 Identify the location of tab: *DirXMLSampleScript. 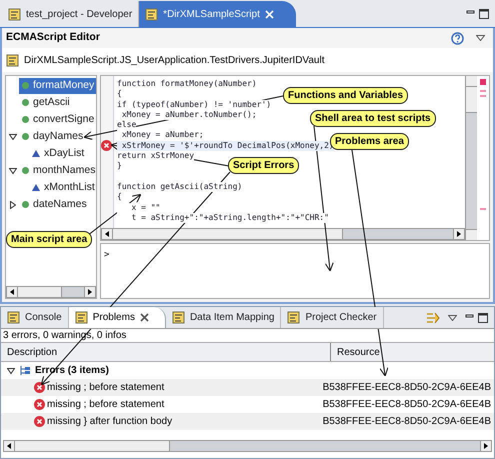
(217, 14).